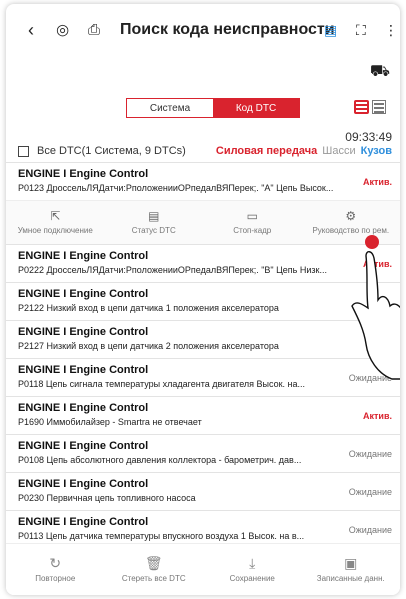 Image resolution: width=406 pixels, height=599 pixels. I want to click on filter-powertrain: Силовая передача, so click(266, 151).